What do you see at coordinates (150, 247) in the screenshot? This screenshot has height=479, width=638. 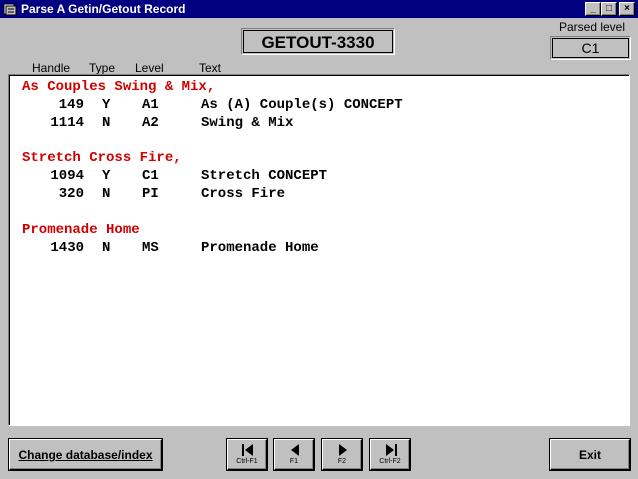 I see `level-cell: MS` at bounding box center [150, 247].